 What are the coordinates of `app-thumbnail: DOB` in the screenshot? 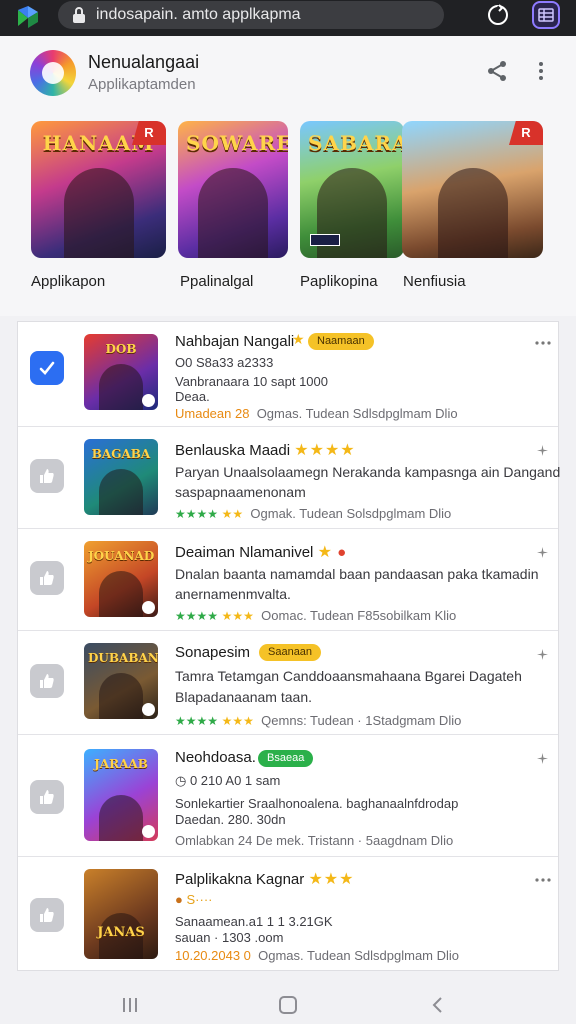 It's located at (121, 372).